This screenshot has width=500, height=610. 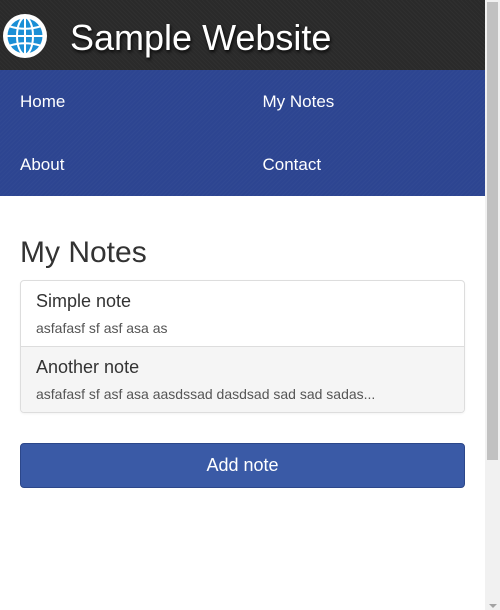 I want to click on vertical-scrollbar, so click(x=492, y=305).